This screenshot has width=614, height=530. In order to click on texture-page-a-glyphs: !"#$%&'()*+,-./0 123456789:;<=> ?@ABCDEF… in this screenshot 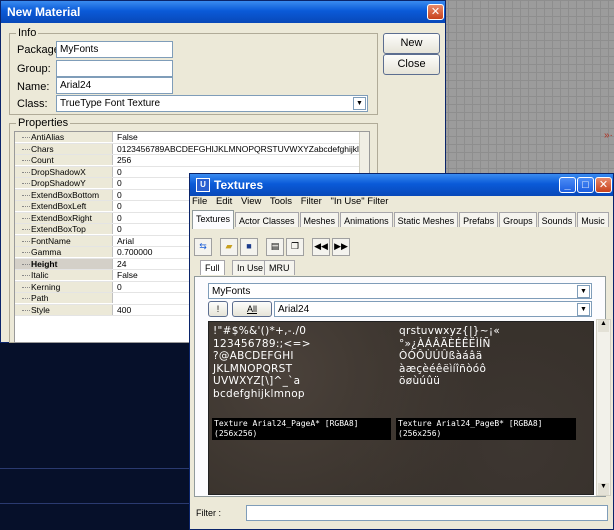, I will do `click(262, 362)`.